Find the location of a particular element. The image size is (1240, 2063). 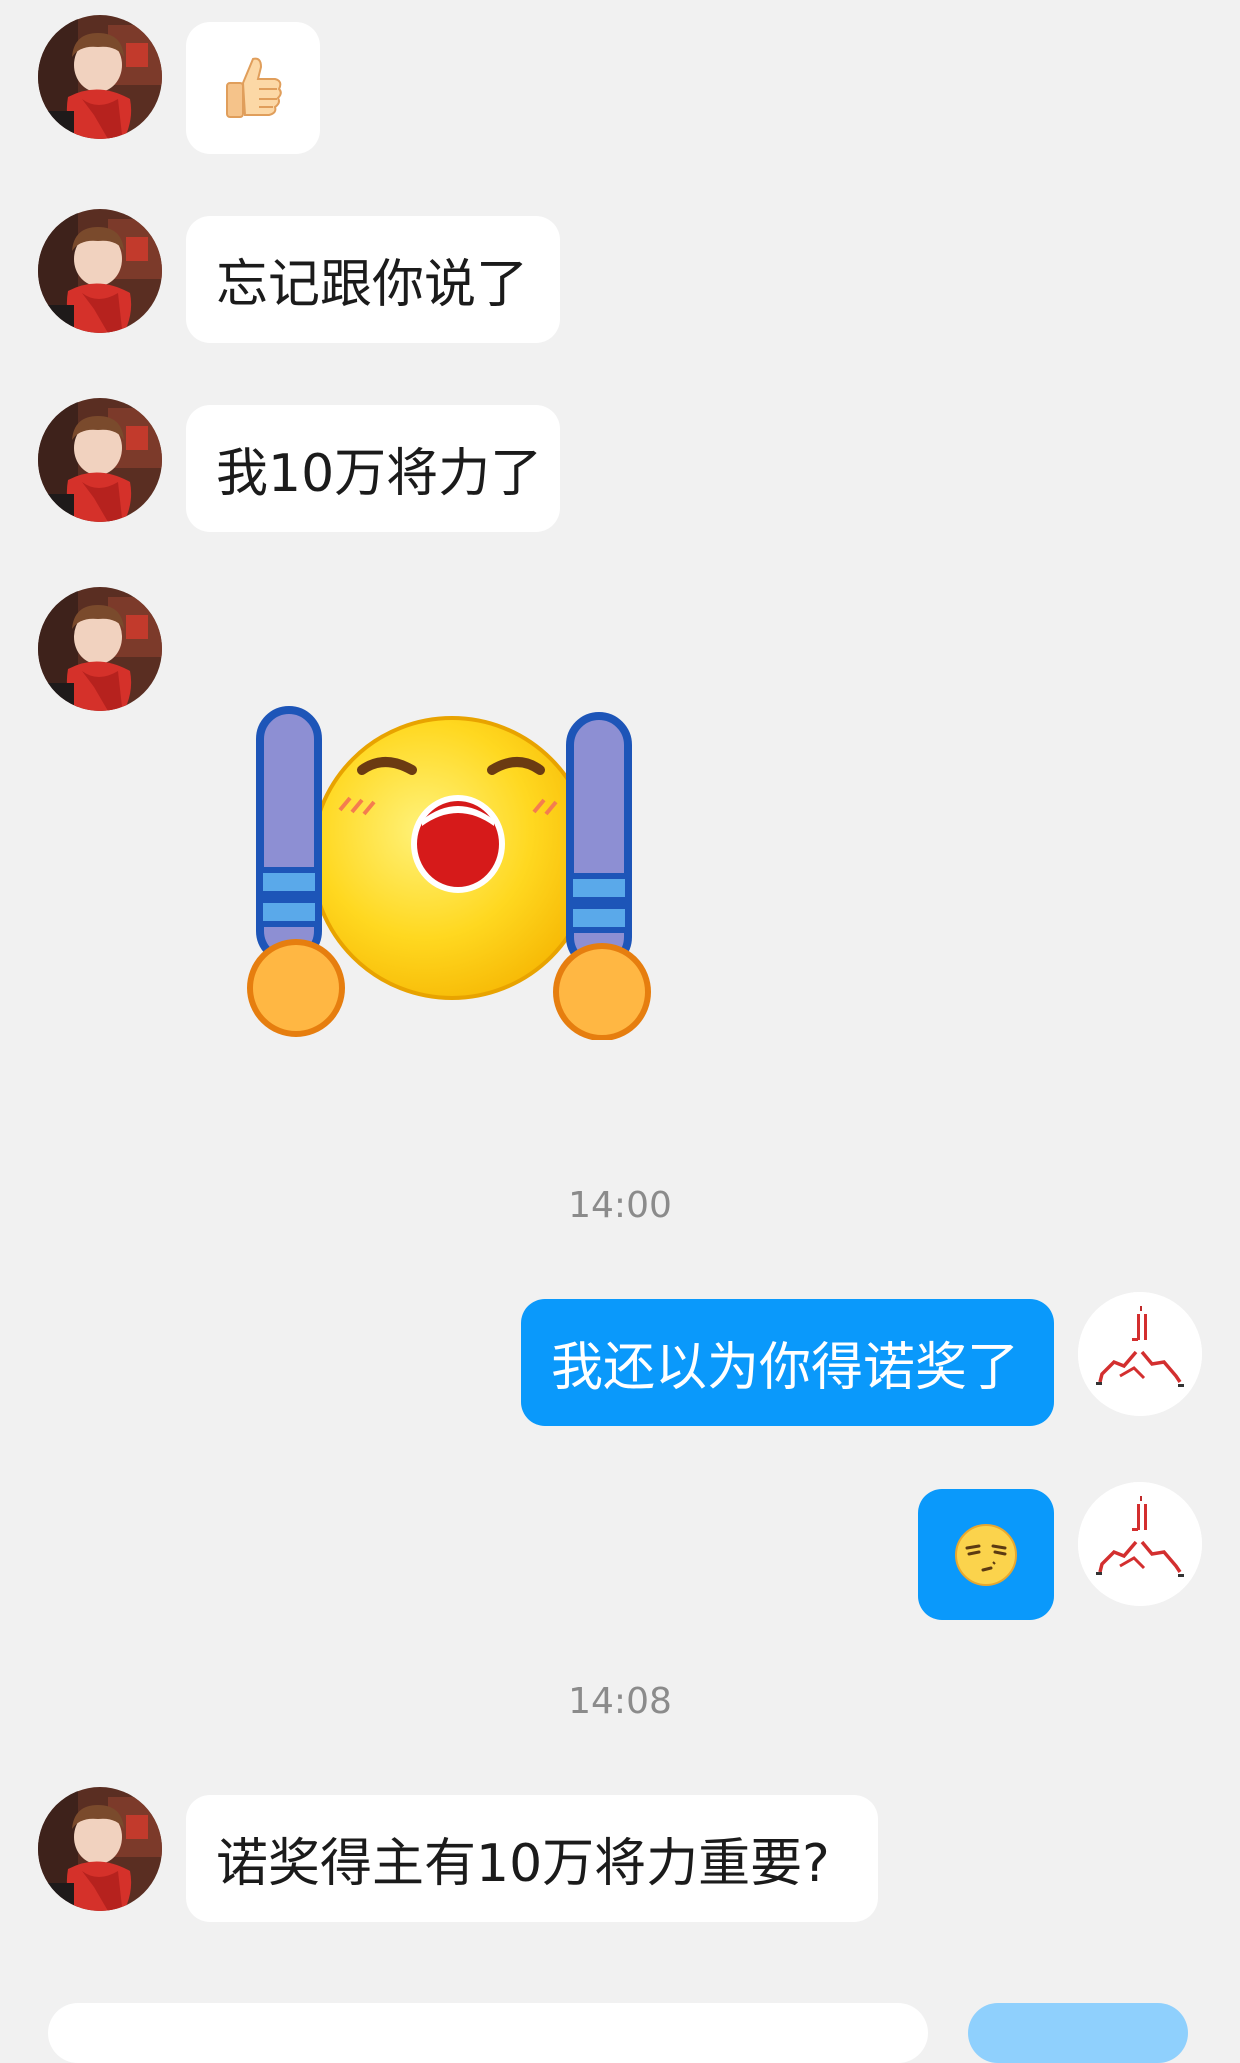

message-bubble: 我10万将力了 is located at coordinates (373, 468).